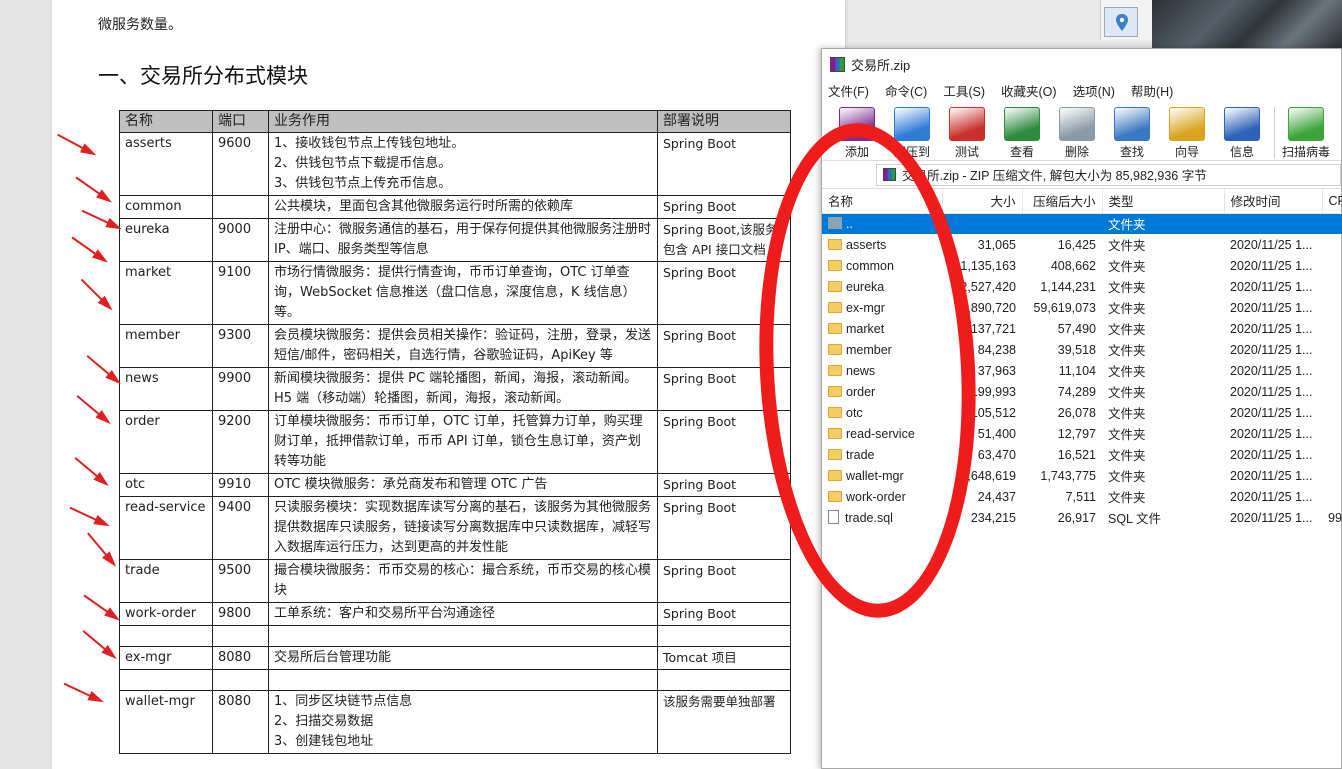 The image size is (1342, 769). I want to click on module-name: order, so click(166, 442).